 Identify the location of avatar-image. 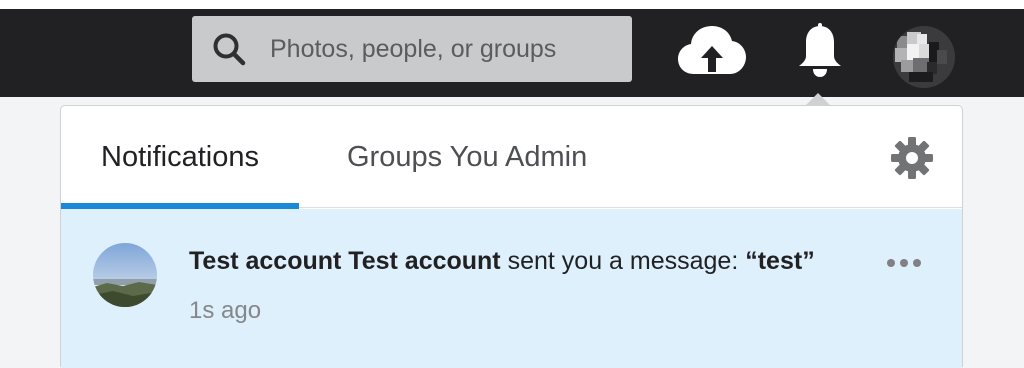
(924, 57).